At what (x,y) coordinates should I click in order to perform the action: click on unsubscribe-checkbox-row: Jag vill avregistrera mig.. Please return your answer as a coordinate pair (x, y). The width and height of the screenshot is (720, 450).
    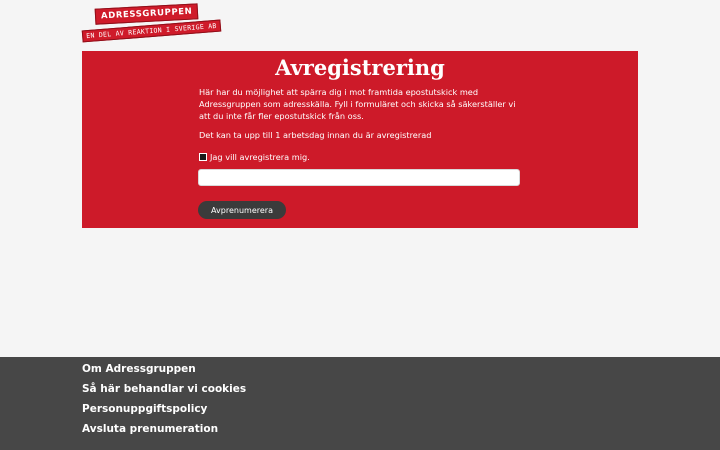
    Looking at the image, I should click on (254, 157).